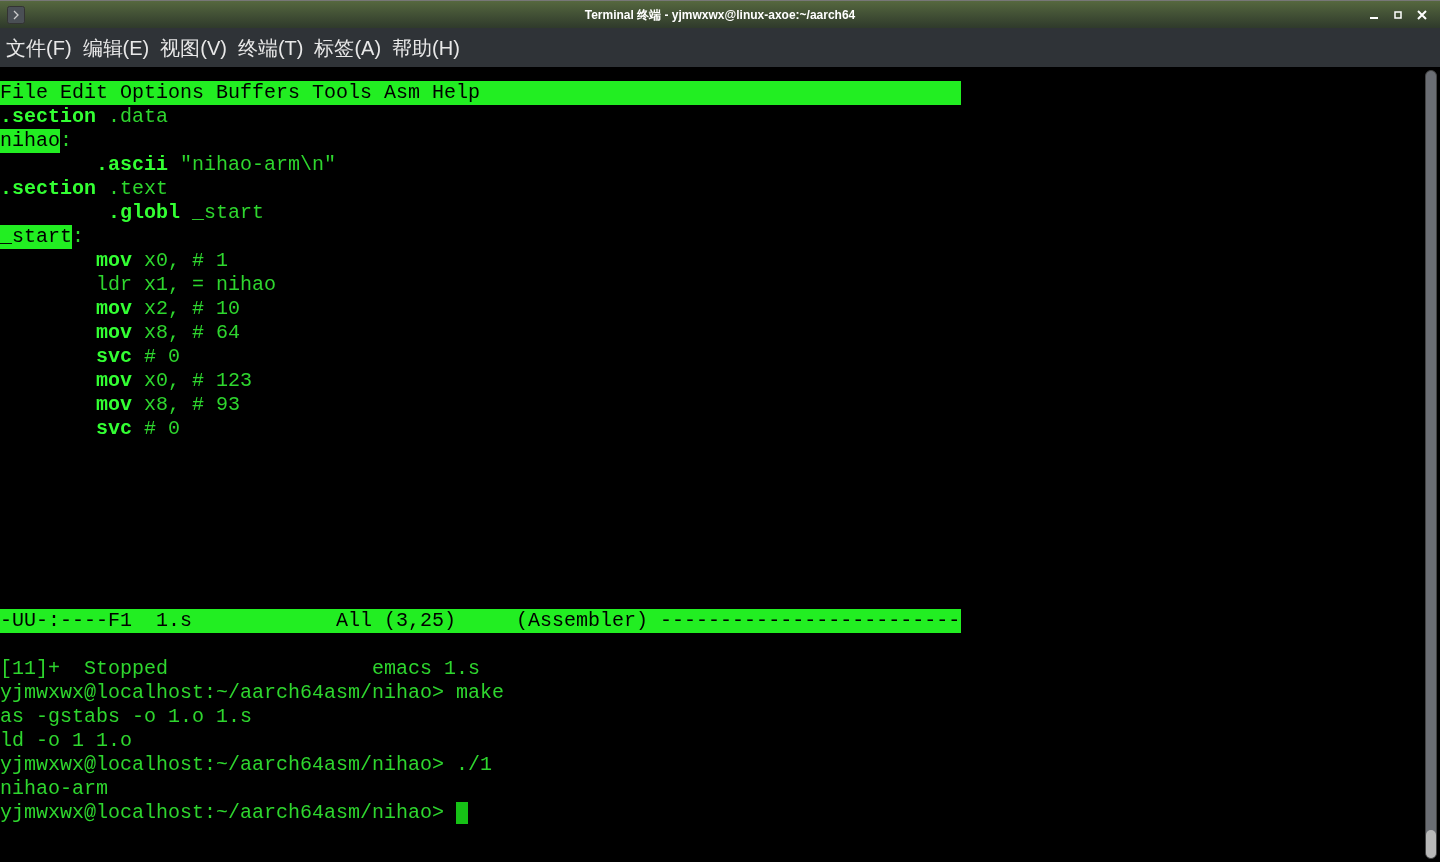  I want to click on emacs-menu-item: Asm, so click(402, 93).